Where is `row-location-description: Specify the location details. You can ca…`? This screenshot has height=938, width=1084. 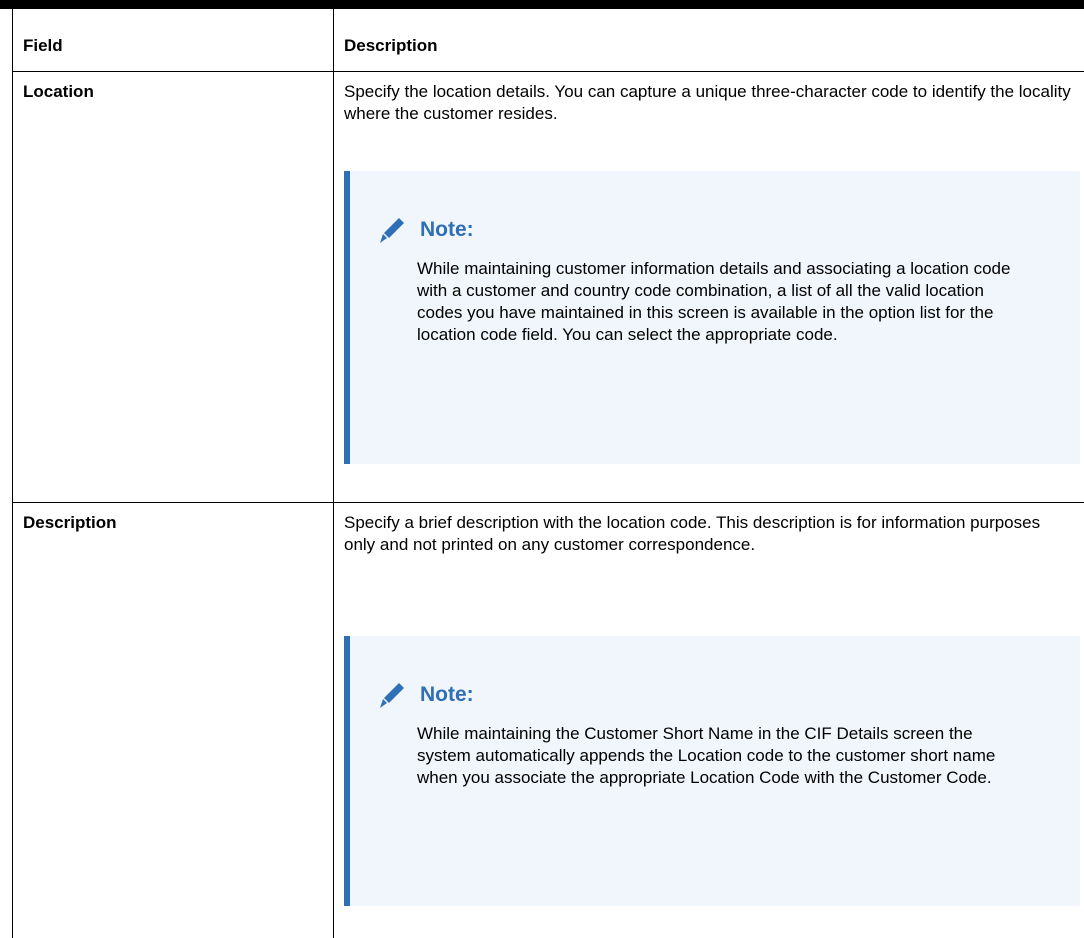
row-location-description: Specify the location details. You can ca… is located at coordinates (707, 102).